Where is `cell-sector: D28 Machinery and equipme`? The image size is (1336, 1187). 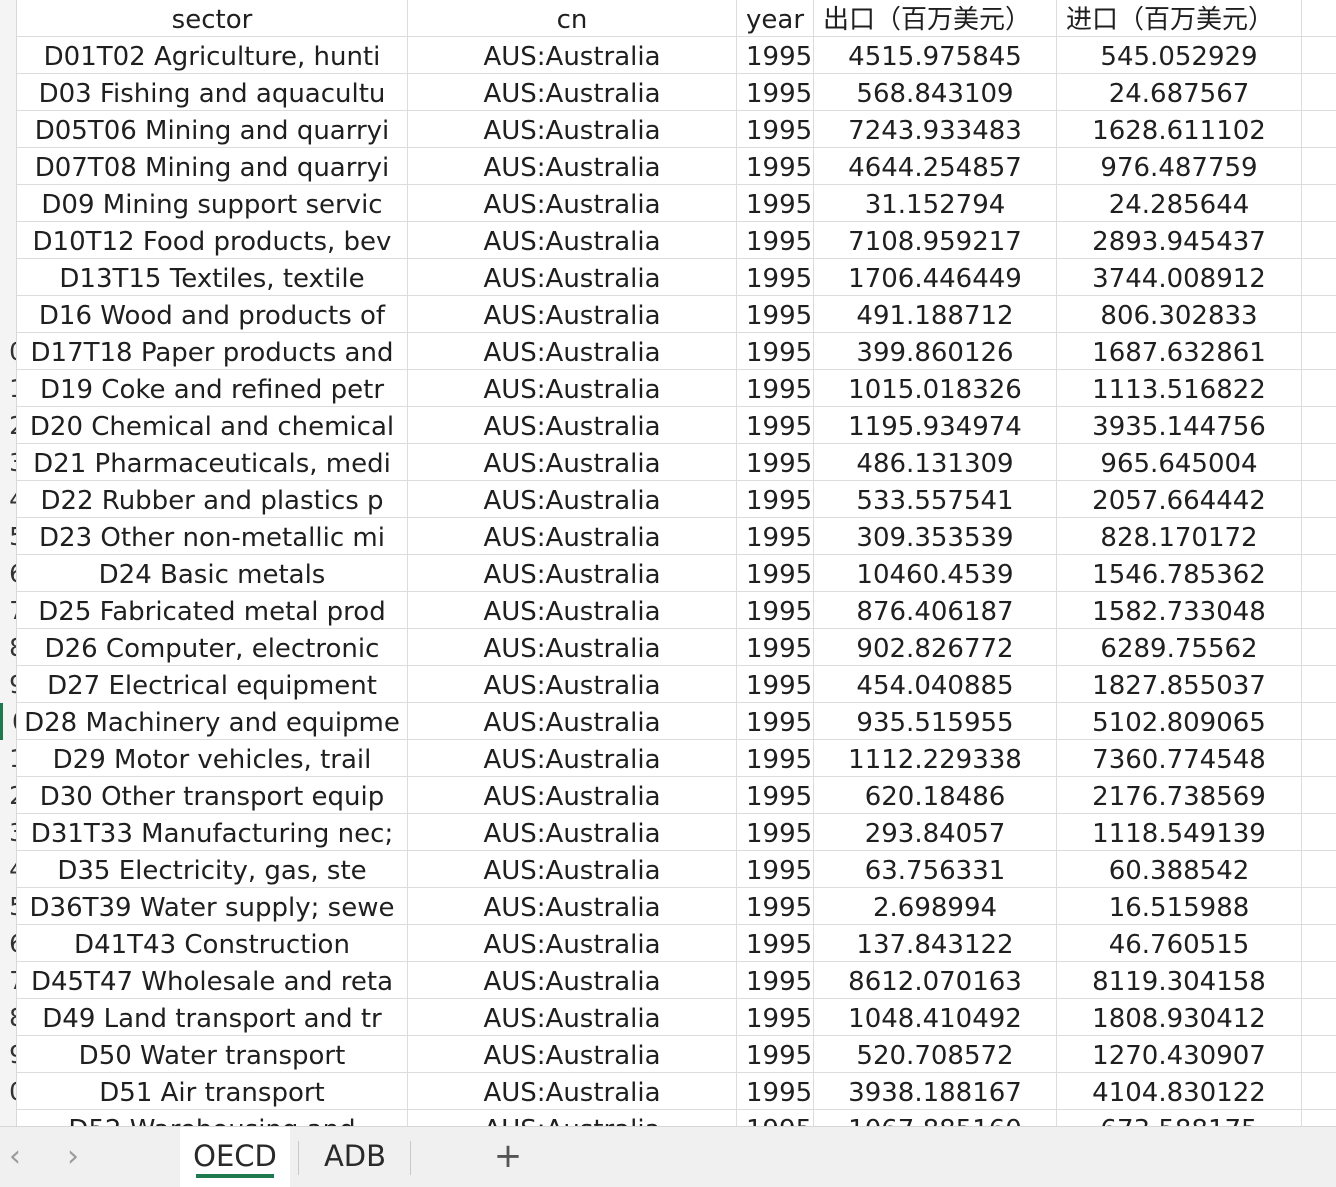 cell-sector: D28 Machinery and equipme is located at coordinates (212, 721).